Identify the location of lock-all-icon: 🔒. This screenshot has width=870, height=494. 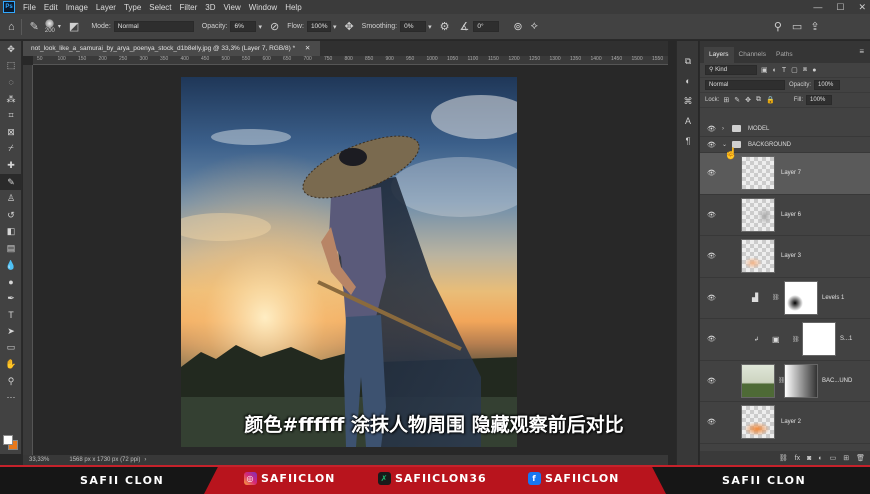
(770, 100).